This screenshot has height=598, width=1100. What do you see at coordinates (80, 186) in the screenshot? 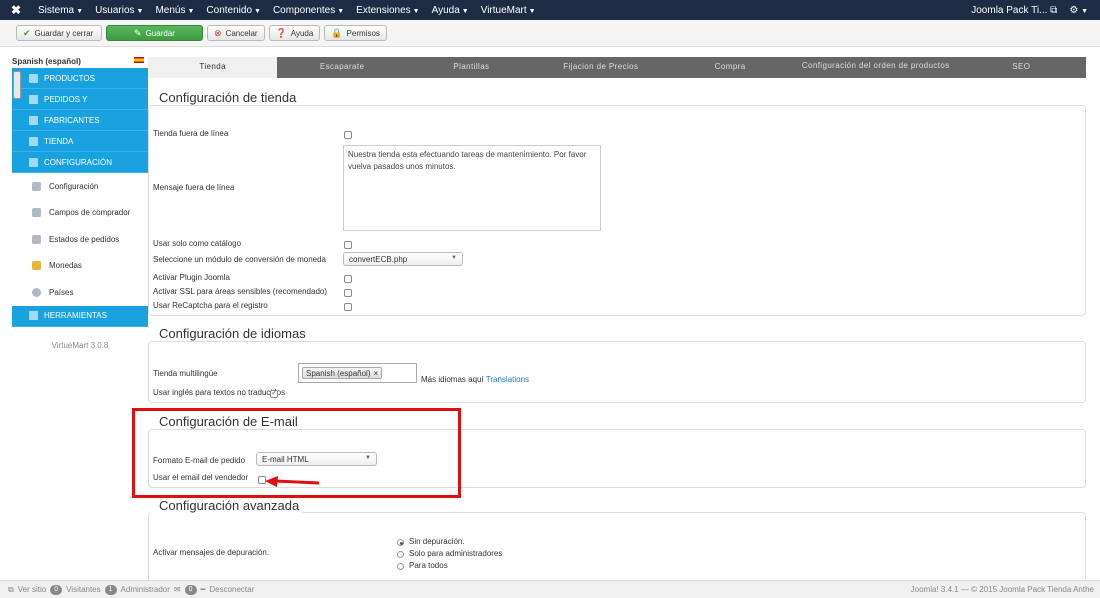
I see `sidebar-item-configuracion: Configuración` at bounding box center [80, 186].